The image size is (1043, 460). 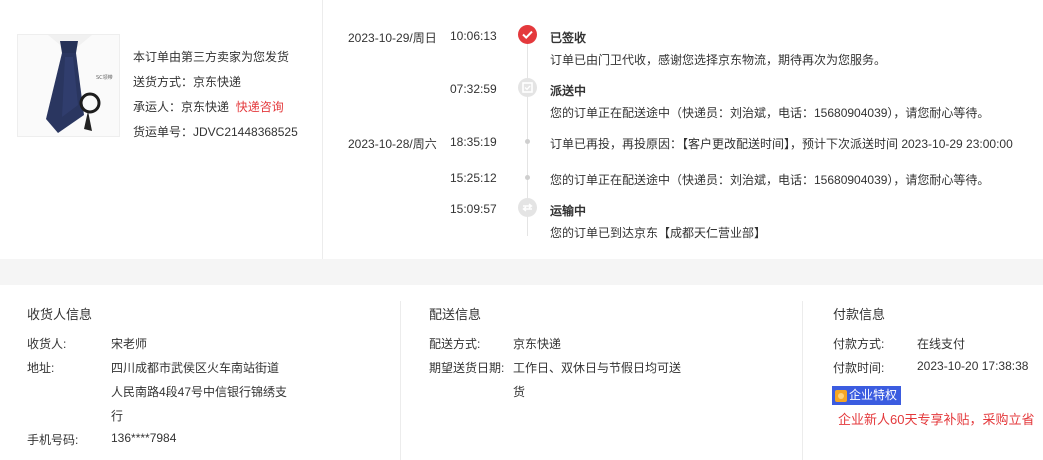 I want to click on enterprise-privilege-badge: 企业特权, so click(x=867, y=395).